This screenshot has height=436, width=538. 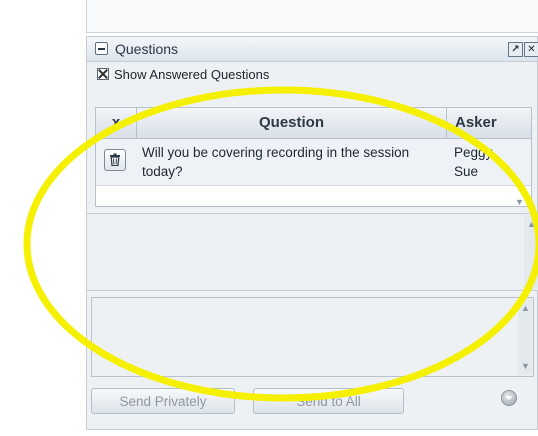 What do you see at coordinates (515, 49) in the screenshot?
I see `detach-icon: ↗` at bounding box center [515, 49].